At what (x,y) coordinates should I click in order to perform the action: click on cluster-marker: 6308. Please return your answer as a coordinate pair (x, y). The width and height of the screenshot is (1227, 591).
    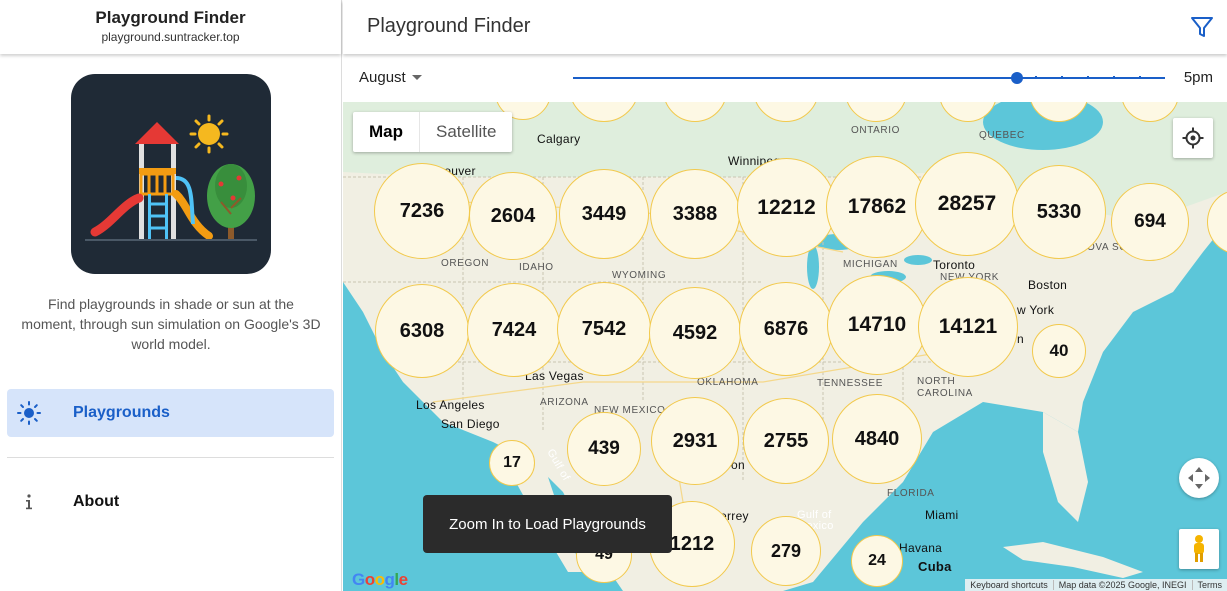
    Looking at the image, I should click on (422, 331).